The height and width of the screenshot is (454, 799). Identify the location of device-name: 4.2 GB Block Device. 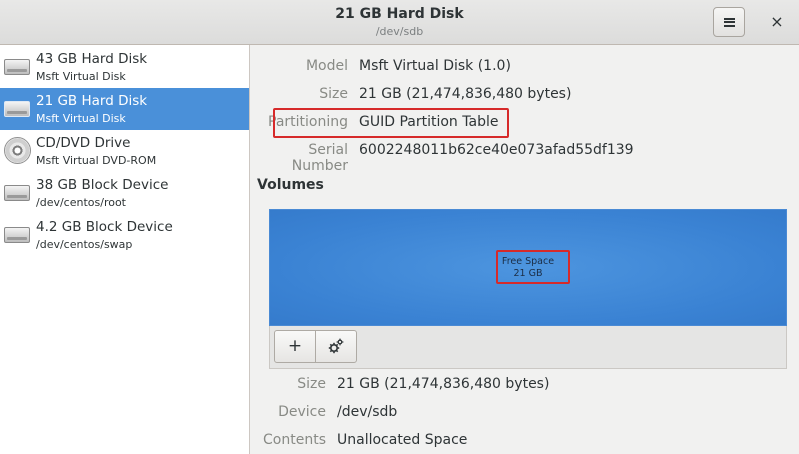
(104, 227).